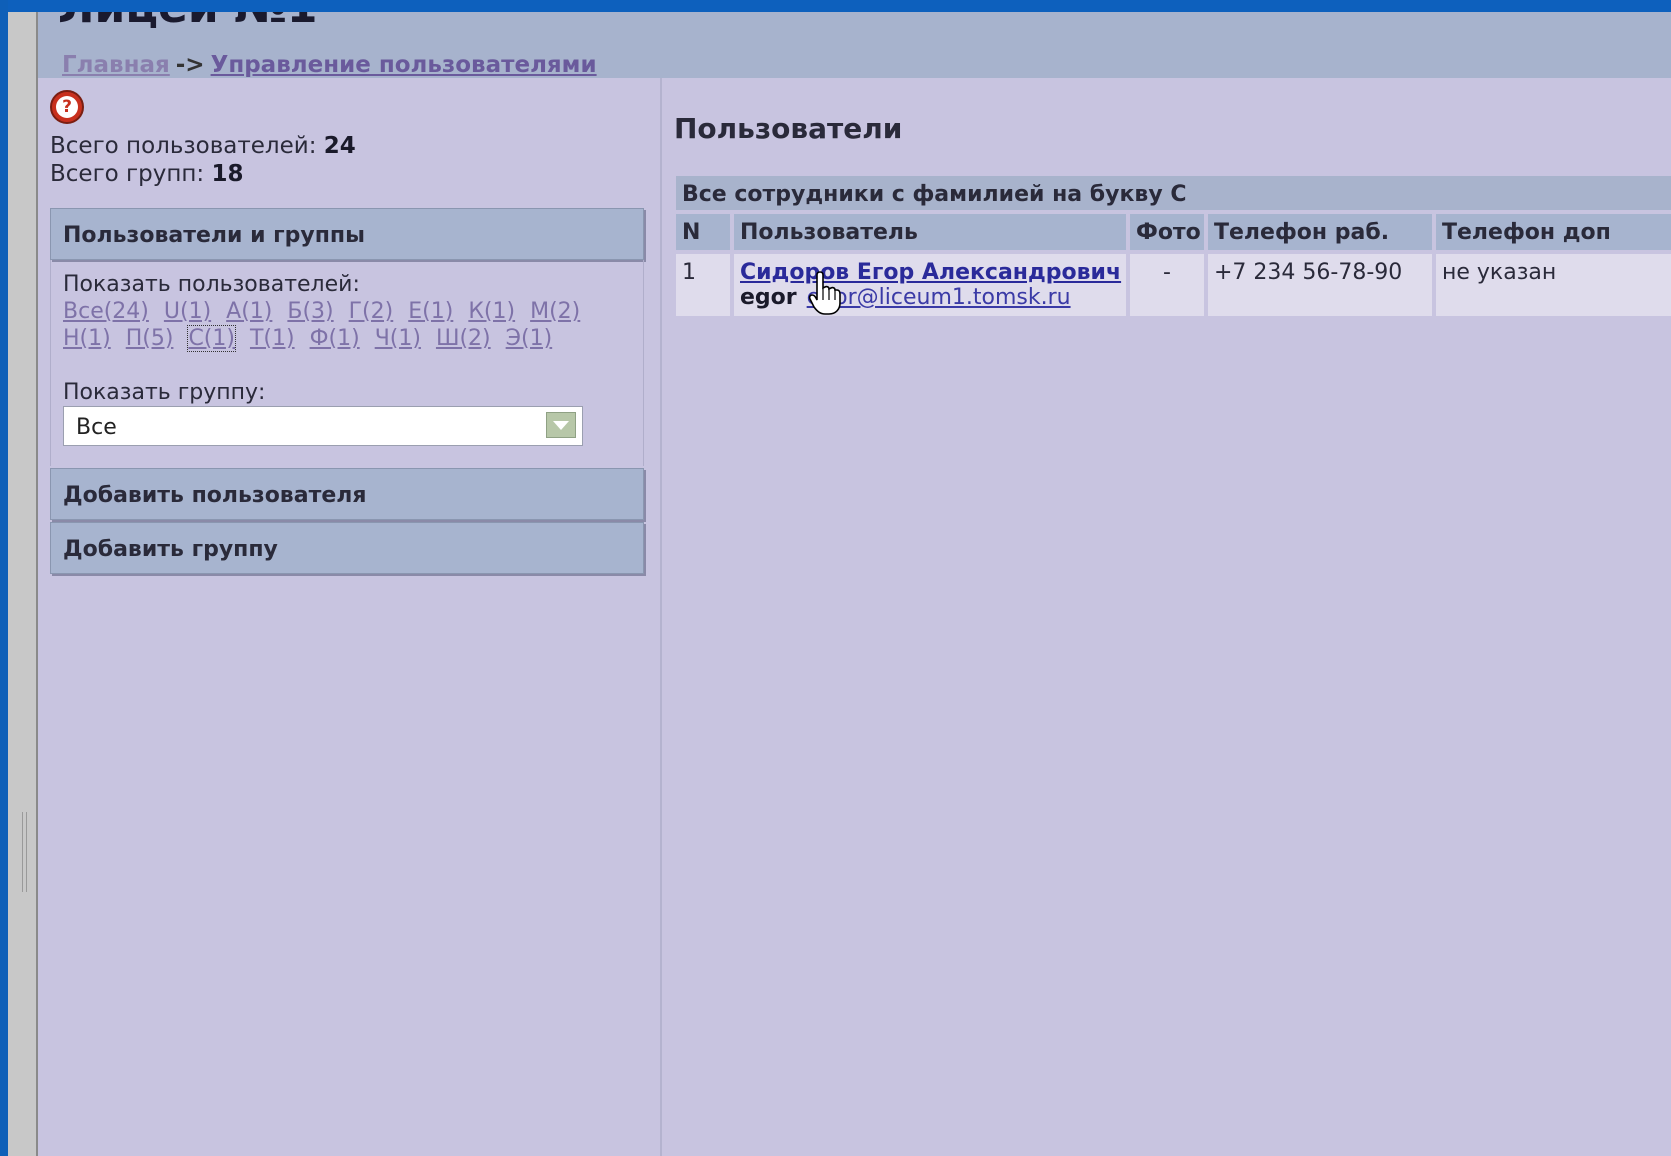 This screenshot has width=1671, height=1156. I want to click on table-cell-photo: -, so click(1167, 285).